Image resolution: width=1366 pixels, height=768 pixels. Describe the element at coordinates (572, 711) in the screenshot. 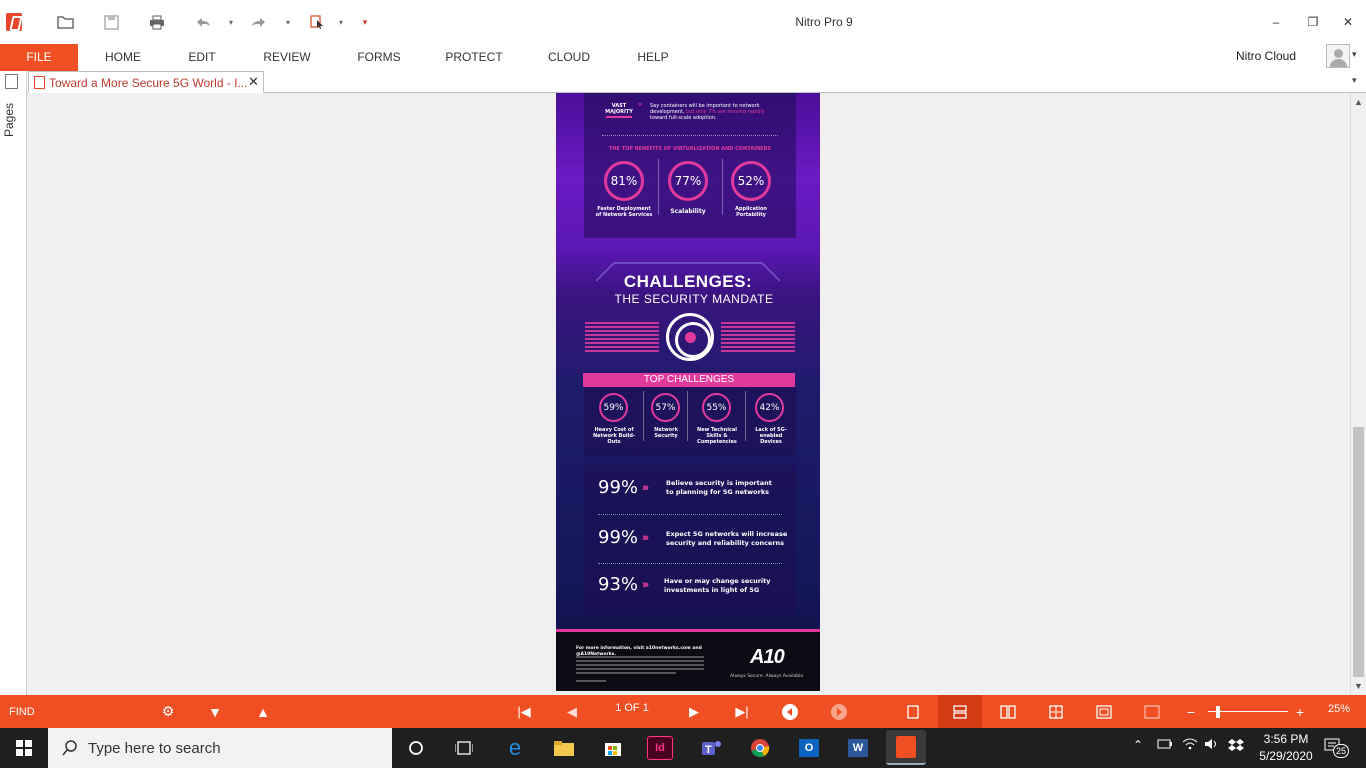

I see `previous-page-icon: ◀` at that location.